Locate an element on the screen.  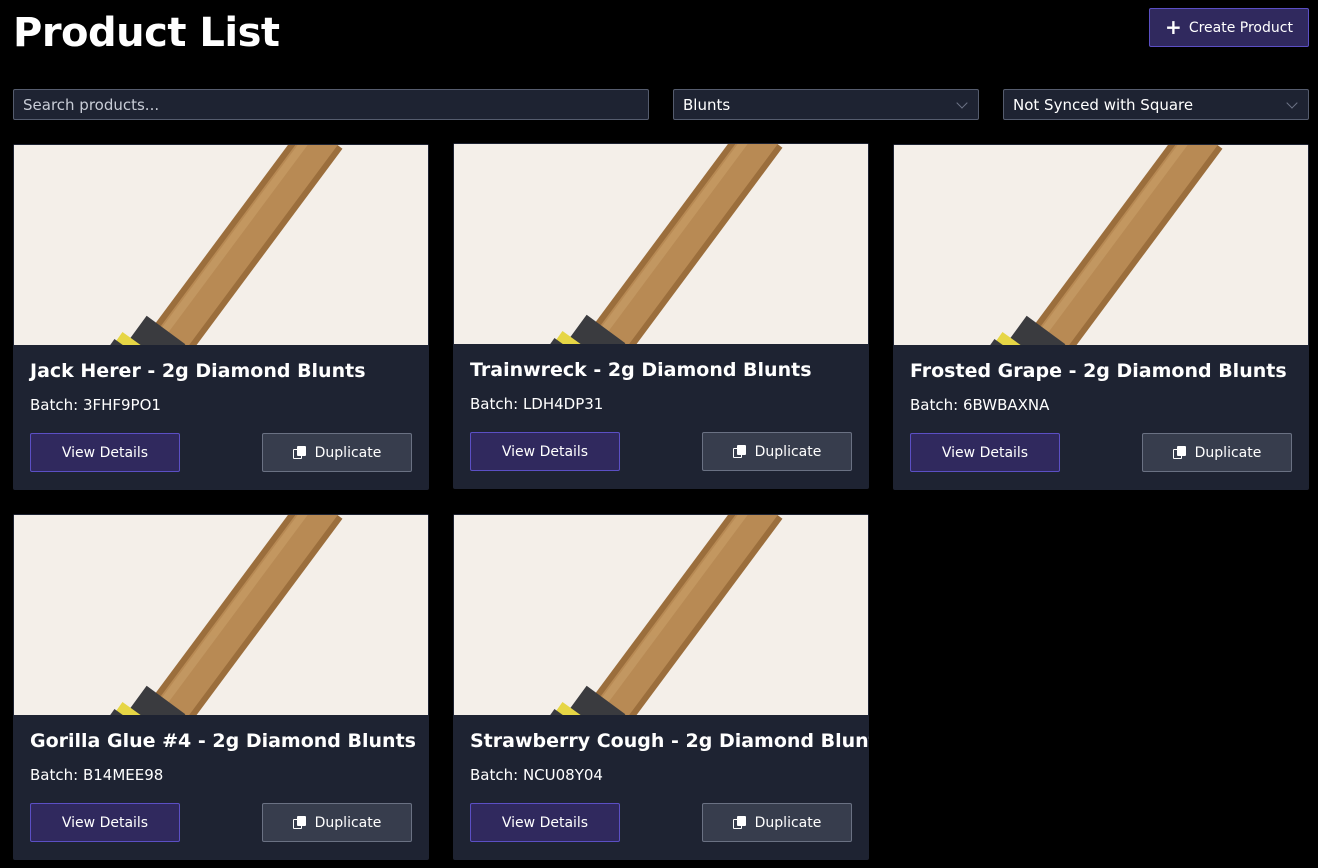
create-product-button: + Create Product is located at coordinates (1229, 27).